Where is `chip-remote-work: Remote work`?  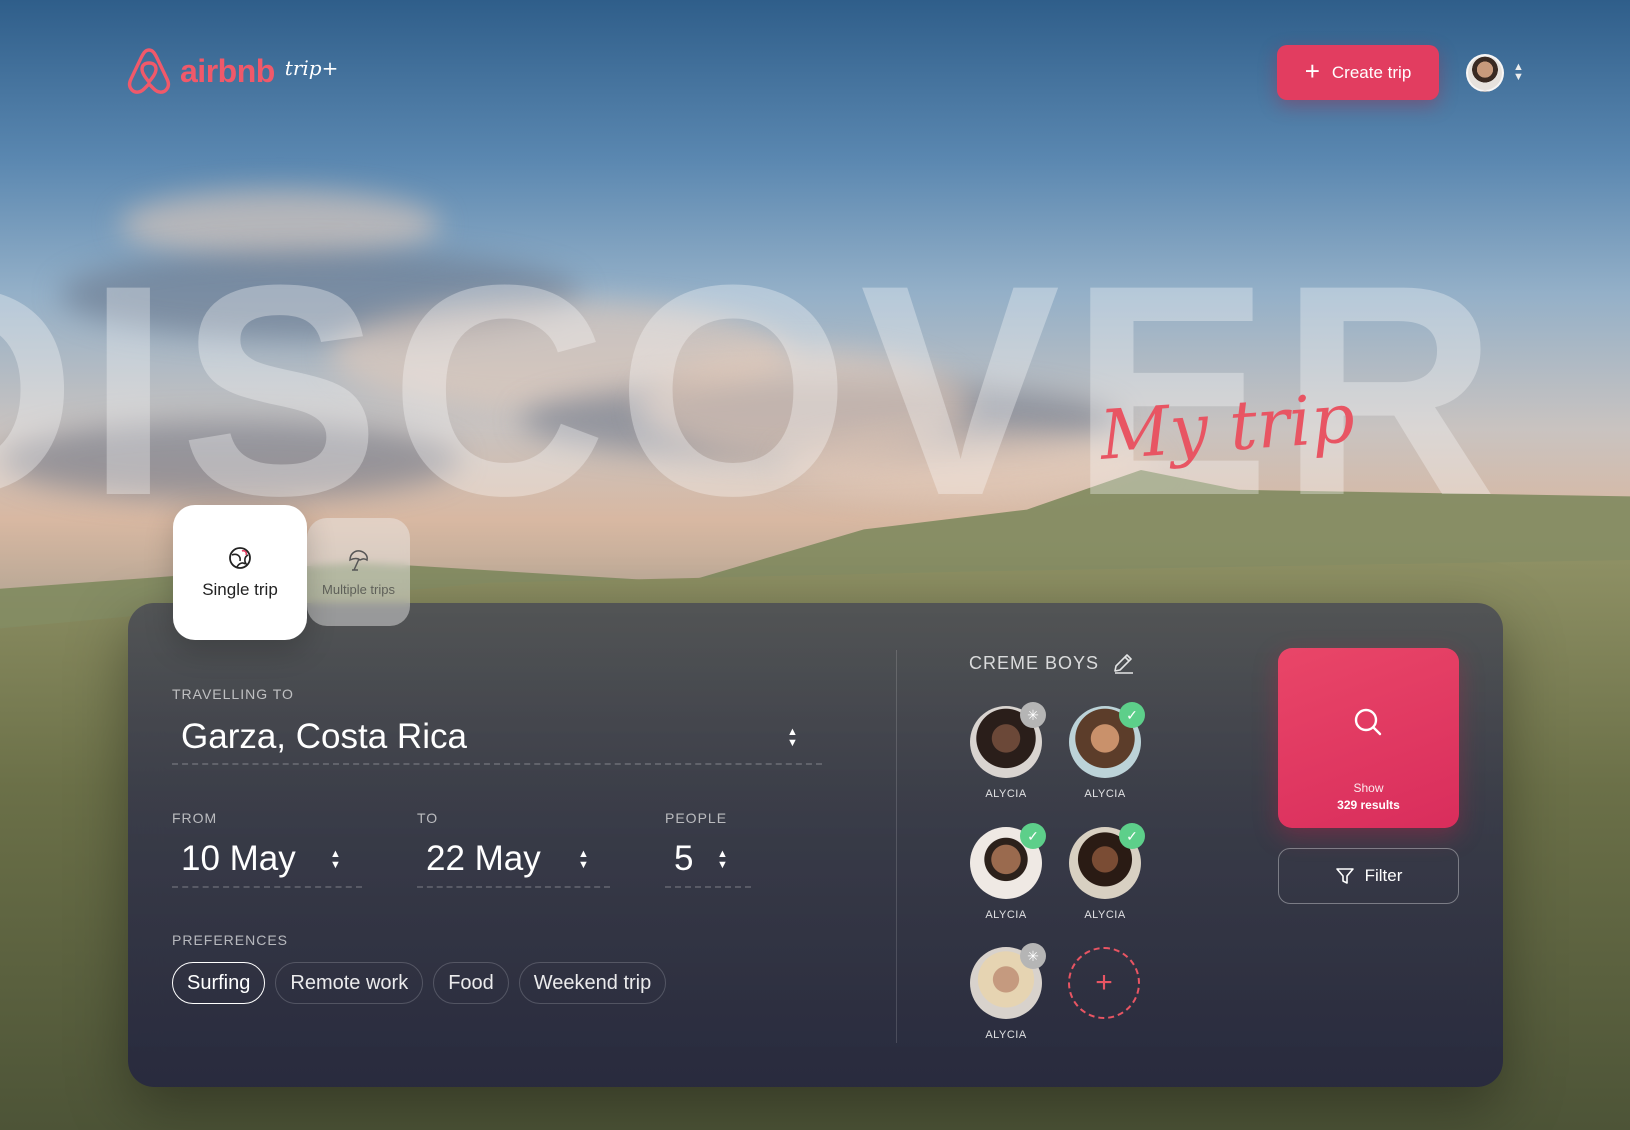 chip-remote-work: Remote work is located at coordinates (349, 983).